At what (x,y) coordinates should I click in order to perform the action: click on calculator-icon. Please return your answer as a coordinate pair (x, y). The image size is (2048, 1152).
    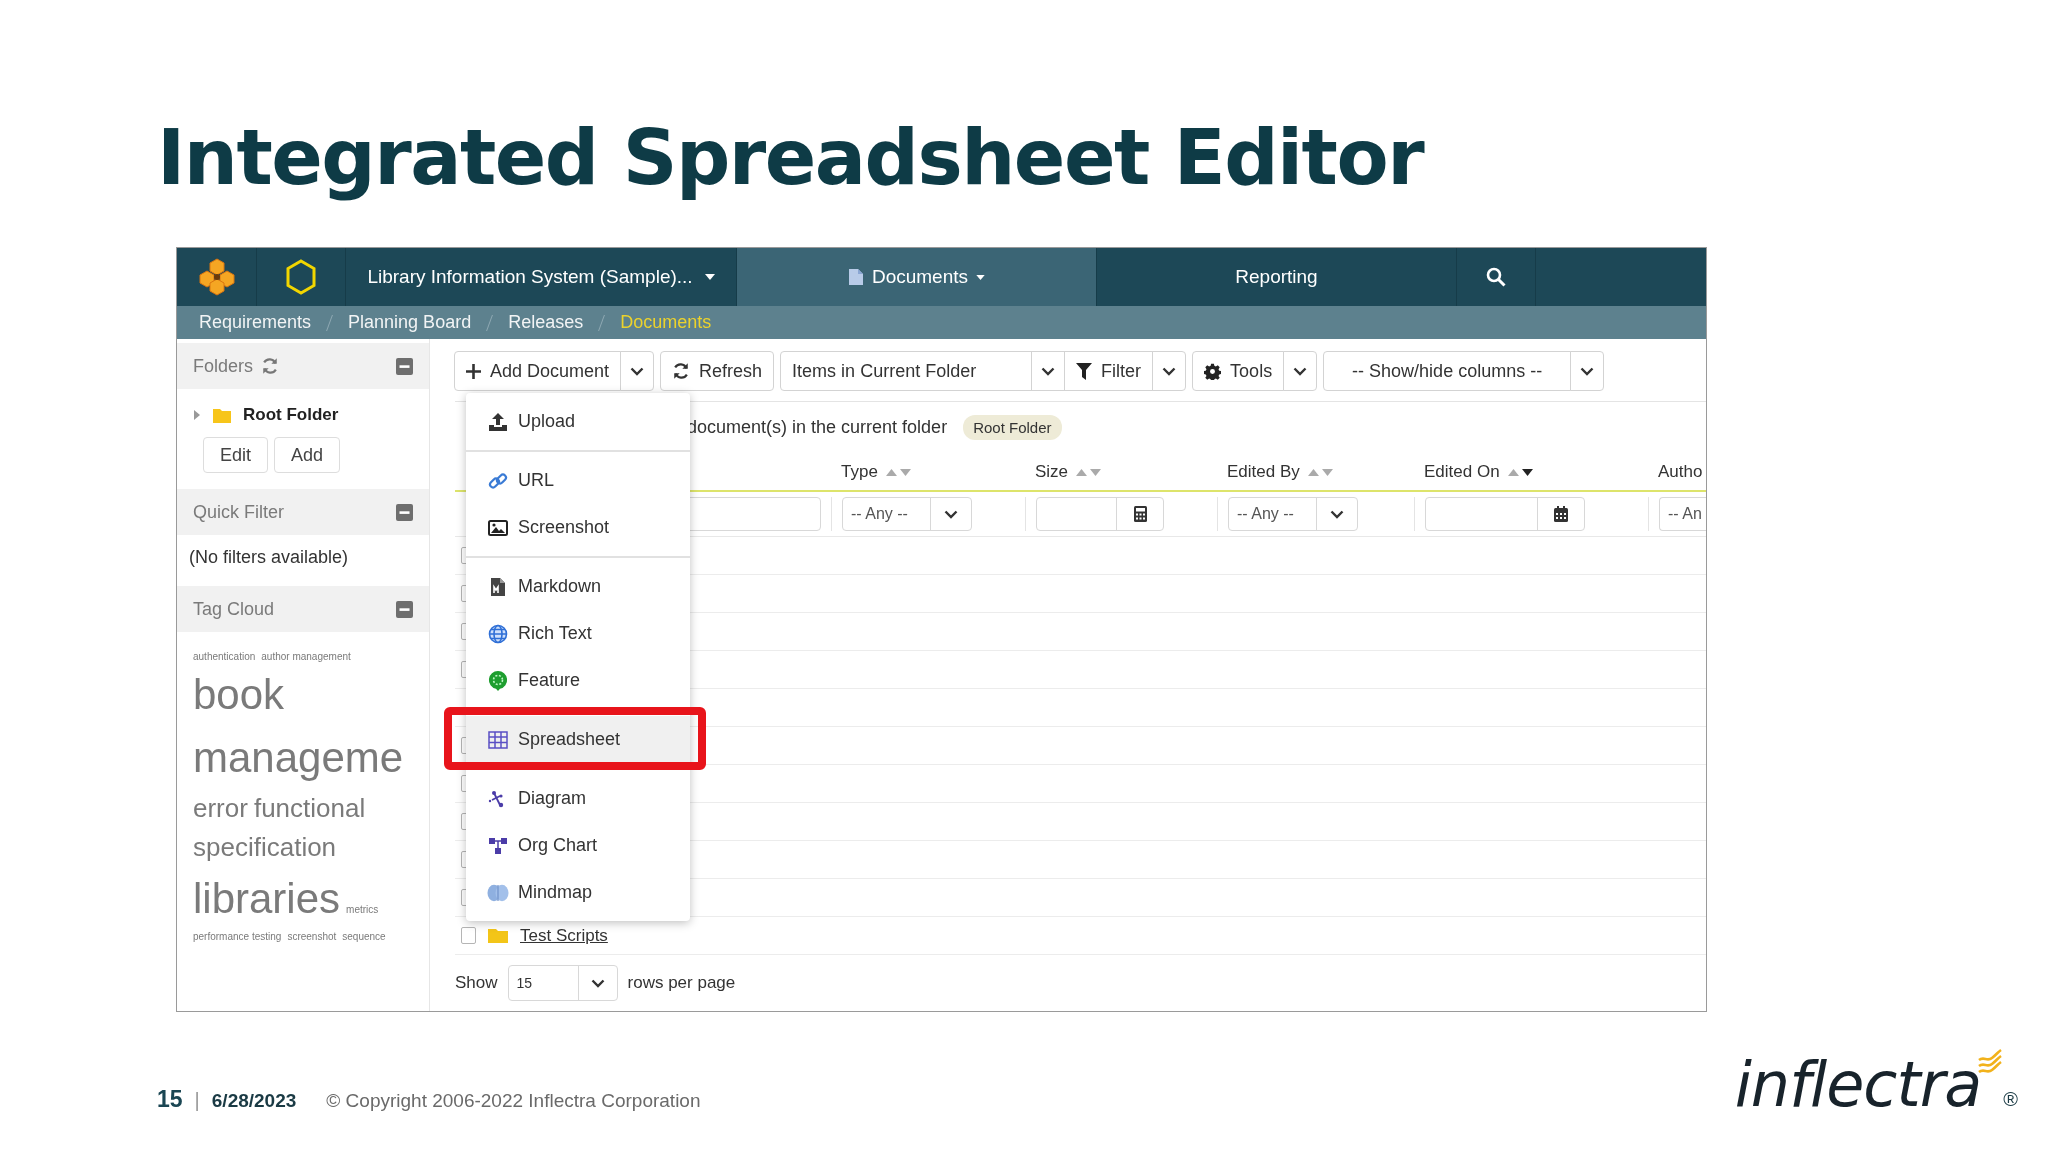
    Looking at the image, I should click on (1140, 514).